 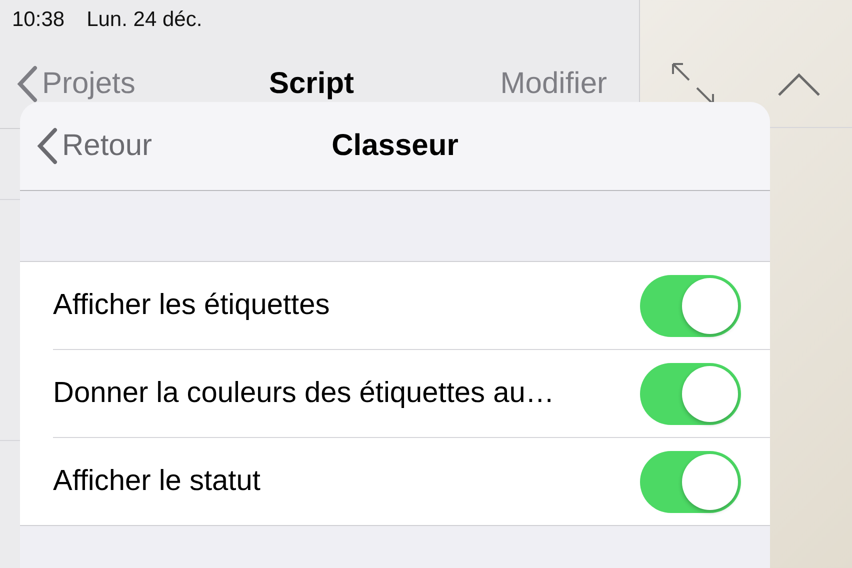 What do you see at coordinates (156, 481) in the screenshot?
I see `setting-label: Afficher le statut` at bounding box center [156, 481].